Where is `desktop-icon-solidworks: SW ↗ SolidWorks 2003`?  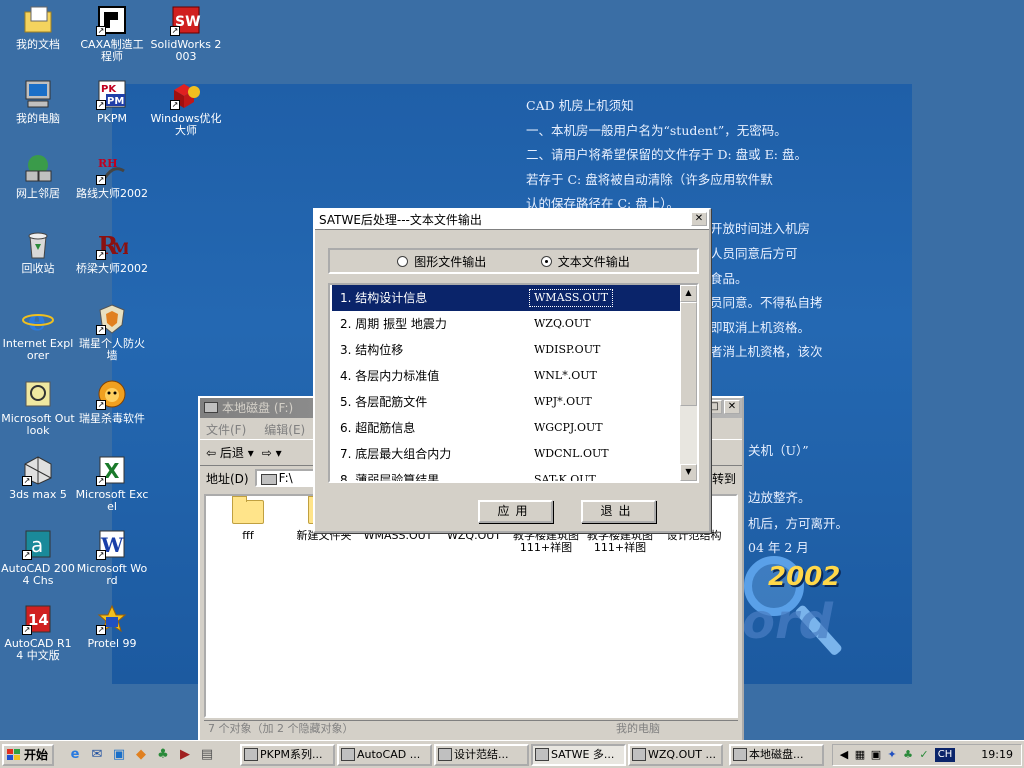 desktop-icon-solidworks: SW ↗ SolidWorks 2003 is located at coordinates (186, 33).